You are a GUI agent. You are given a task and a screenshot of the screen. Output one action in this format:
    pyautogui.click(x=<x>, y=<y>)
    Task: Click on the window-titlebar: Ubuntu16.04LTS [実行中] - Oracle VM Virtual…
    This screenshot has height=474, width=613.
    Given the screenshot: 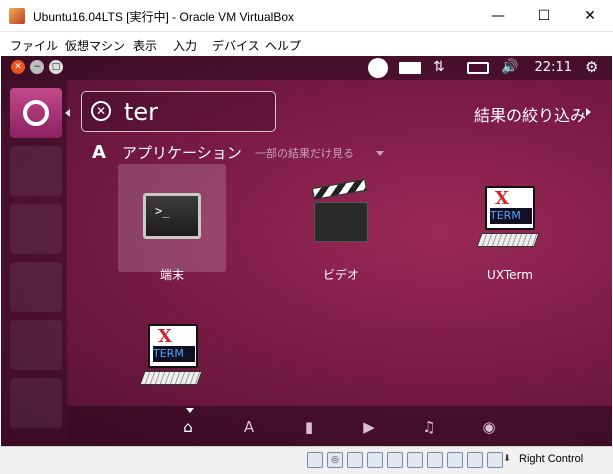 What is the action you would take?
    pyautogui.click(x=306, y=16)
    